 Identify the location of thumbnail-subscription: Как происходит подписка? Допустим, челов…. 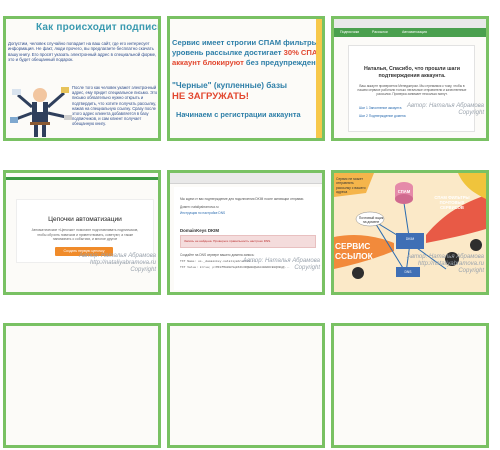
(82, 78).